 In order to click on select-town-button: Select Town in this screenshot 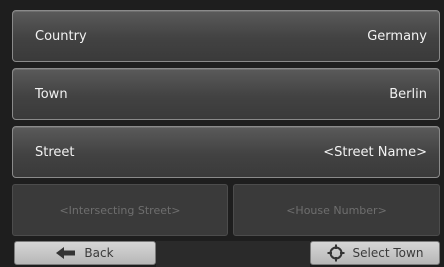, I will do `click(375, 253)`.